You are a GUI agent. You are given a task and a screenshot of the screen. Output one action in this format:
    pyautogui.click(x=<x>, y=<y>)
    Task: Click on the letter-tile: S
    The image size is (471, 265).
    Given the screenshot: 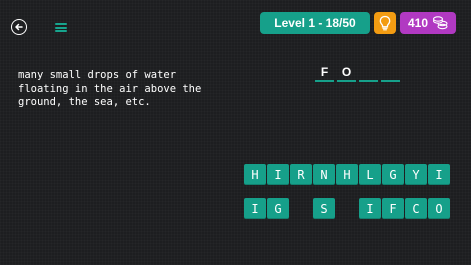 What is the action you would take?
    pyautogui.click(x=324, y=208)
    